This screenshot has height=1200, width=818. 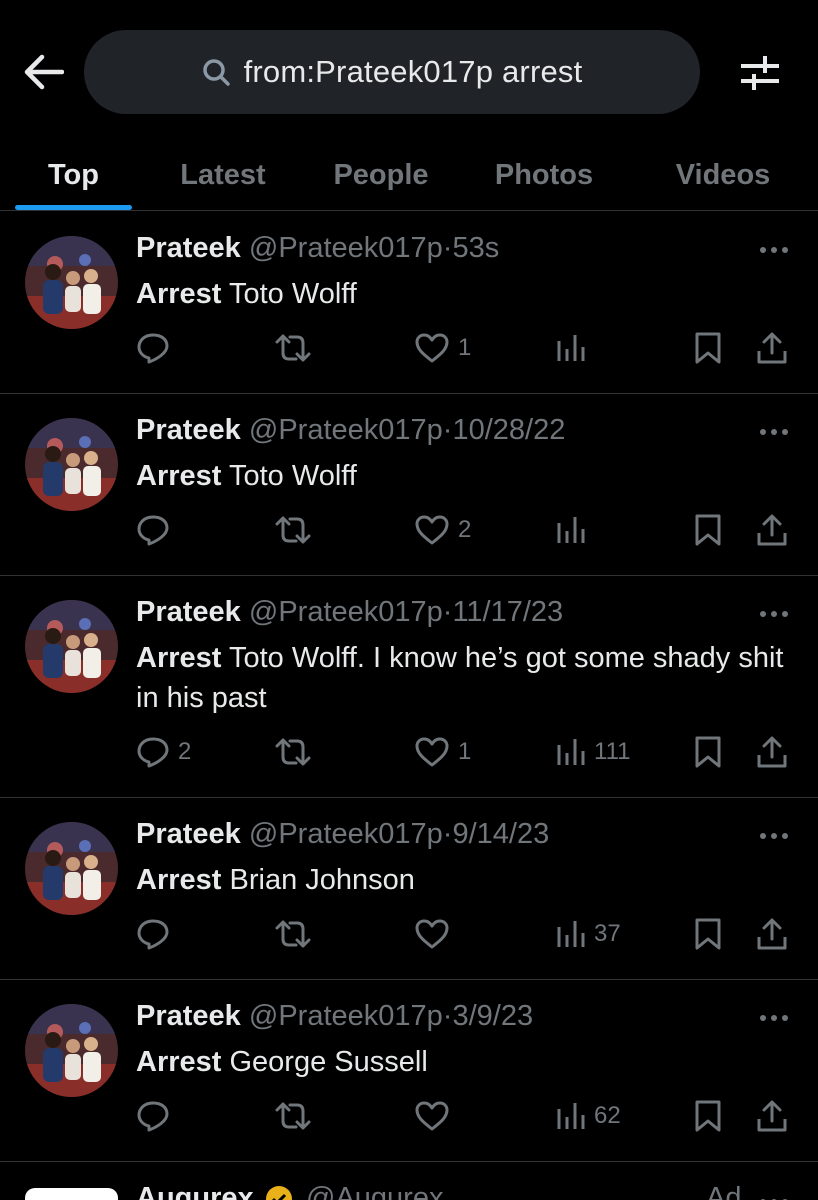 I want to click on tweet-actions: 2, so click(x=409, y=530).